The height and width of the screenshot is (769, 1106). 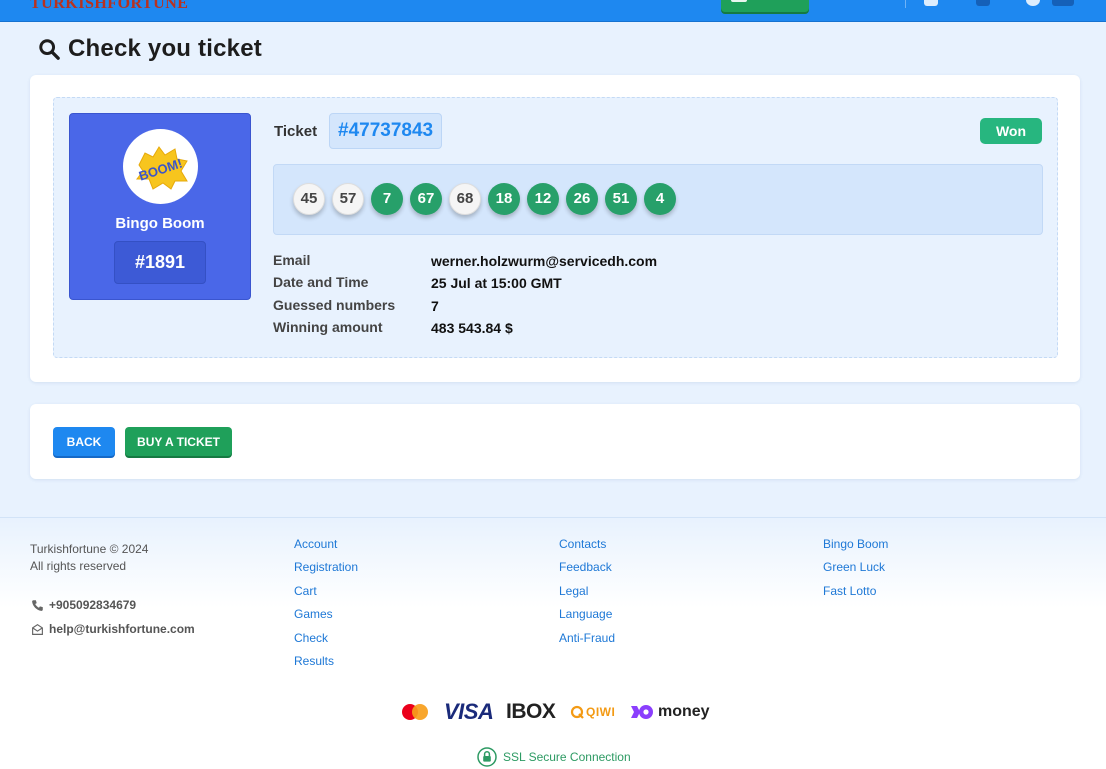 I want to click on qiwi-icon, so click(x=577, y=712).